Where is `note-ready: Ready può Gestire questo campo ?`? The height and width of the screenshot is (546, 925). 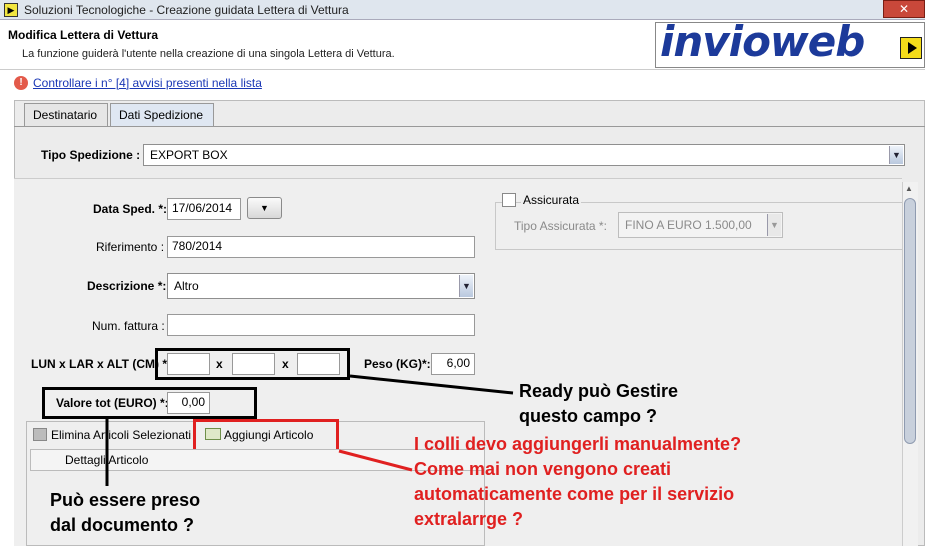
note-ready: Ready può Gestire questo campo ? is located at coordinates (598, 404).